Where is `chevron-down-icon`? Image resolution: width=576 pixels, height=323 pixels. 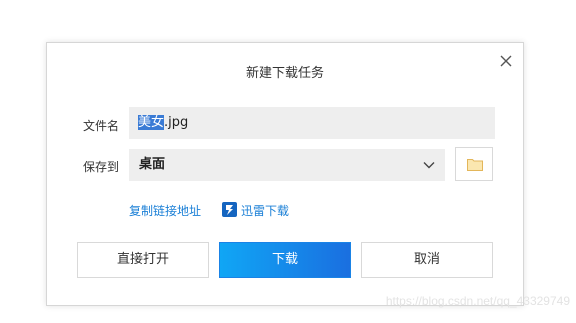
chevron-down-icon is located at coordinates (429, 165).